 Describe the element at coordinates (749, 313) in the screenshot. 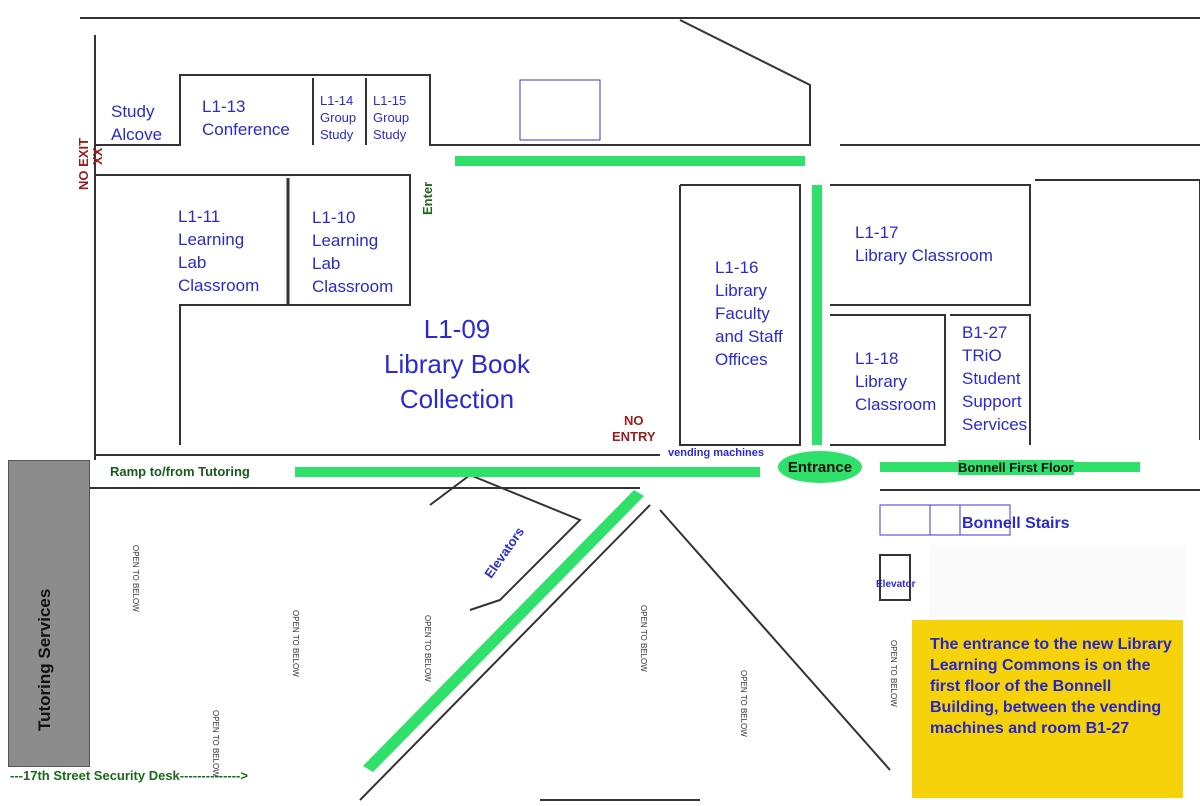

I see `room-l1-16: L1-16 Library Faculty and Staff Offices` at that location.